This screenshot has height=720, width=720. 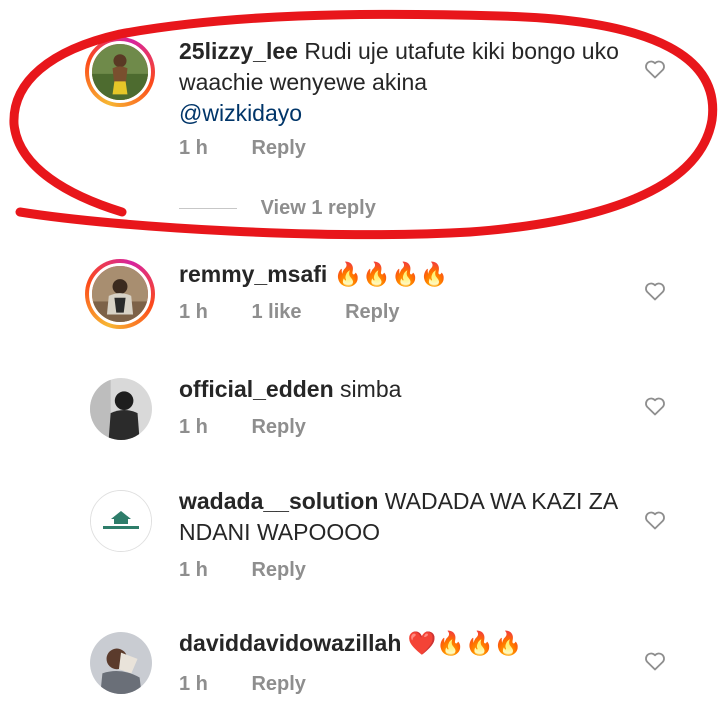 I want to click on username: wadada__solution, so click(x=278, y=501).